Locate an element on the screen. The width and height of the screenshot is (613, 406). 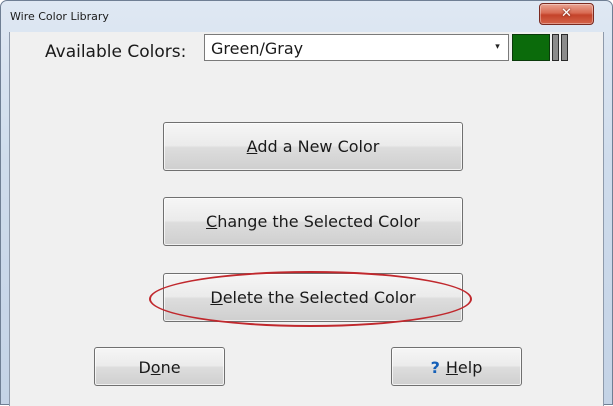
title-bar: Wire Color Library ✕ is located at coordinates (306, 17).